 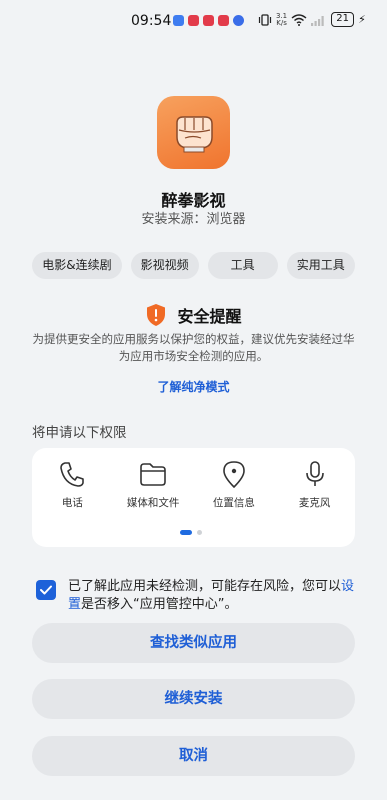 What do you see at coordinates (362, 19) in the screenshot?
I see `charging-icon: ⚡` at bounding box center [362, 19].